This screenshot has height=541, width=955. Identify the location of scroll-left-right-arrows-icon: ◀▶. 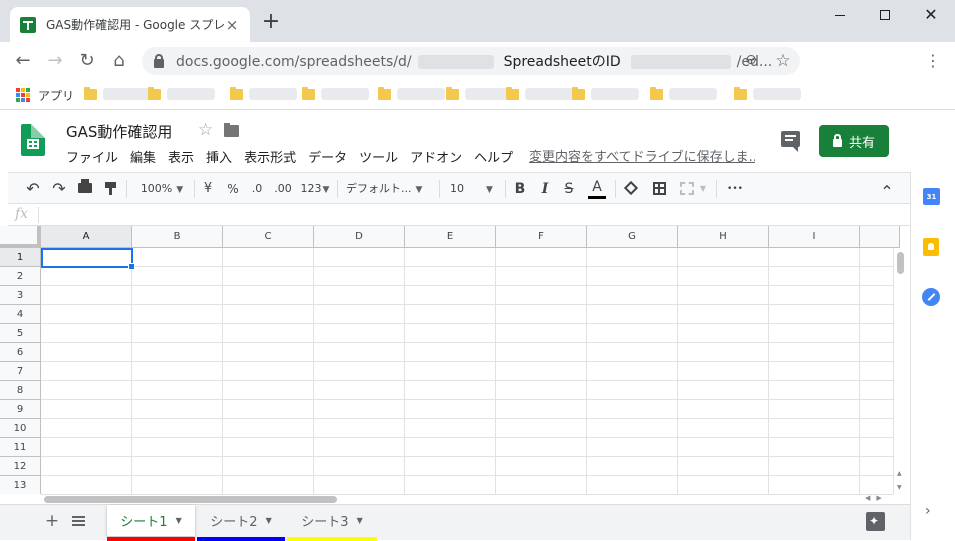
(876, 498).